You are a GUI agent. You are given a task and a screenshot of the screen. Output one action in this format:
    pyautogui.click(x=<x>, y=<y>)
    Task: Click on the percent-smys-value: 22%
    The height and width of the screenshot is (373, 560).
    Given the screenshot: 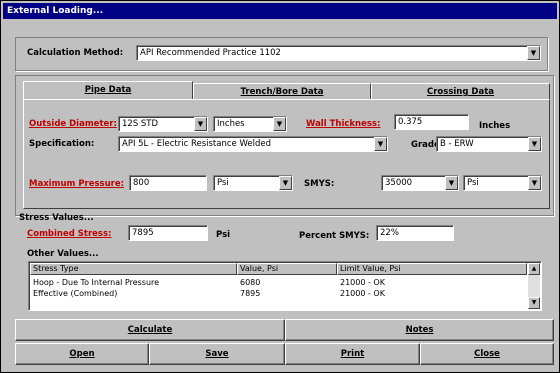 What is the action you would take?
    pyautogui.click(x=389, y=233)
    